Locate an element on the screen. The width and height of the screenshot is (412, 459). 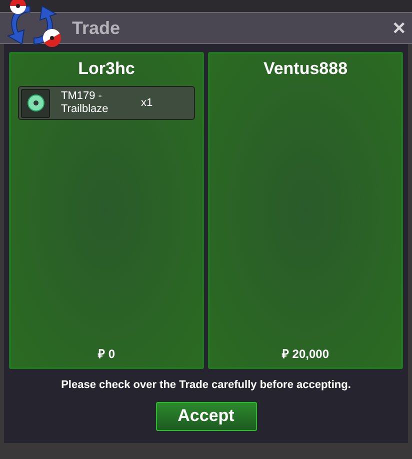
close-button: ✕ is located at coordinates (399, 28).